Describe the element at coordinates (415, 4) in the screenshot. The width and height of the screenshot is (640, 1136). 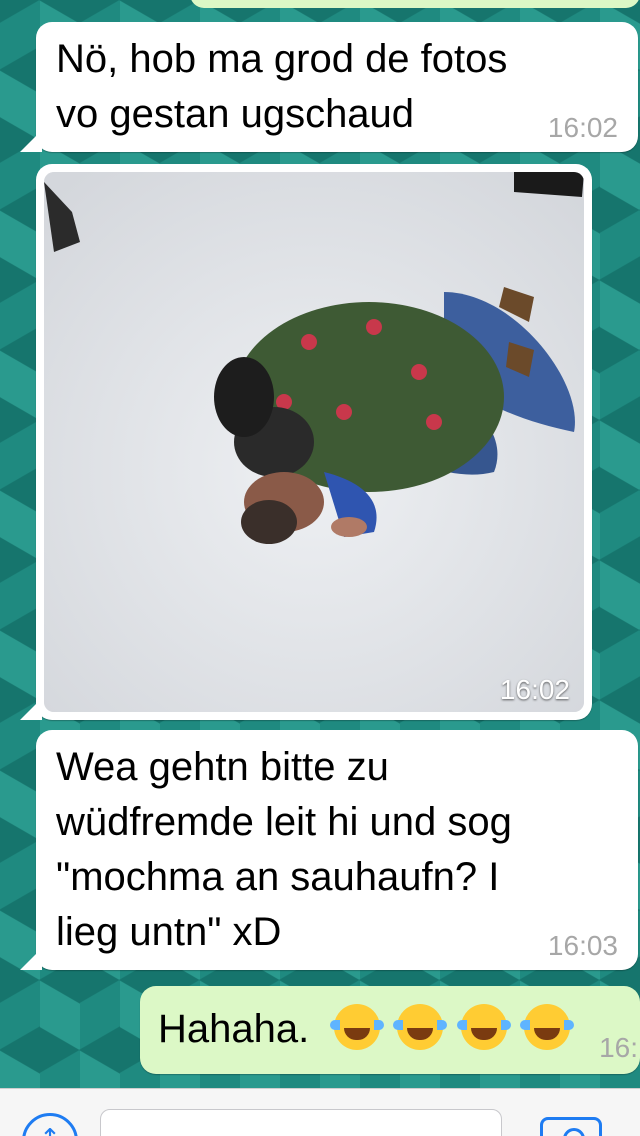
I see `previous-outgoing-bubble-edge` at that location.